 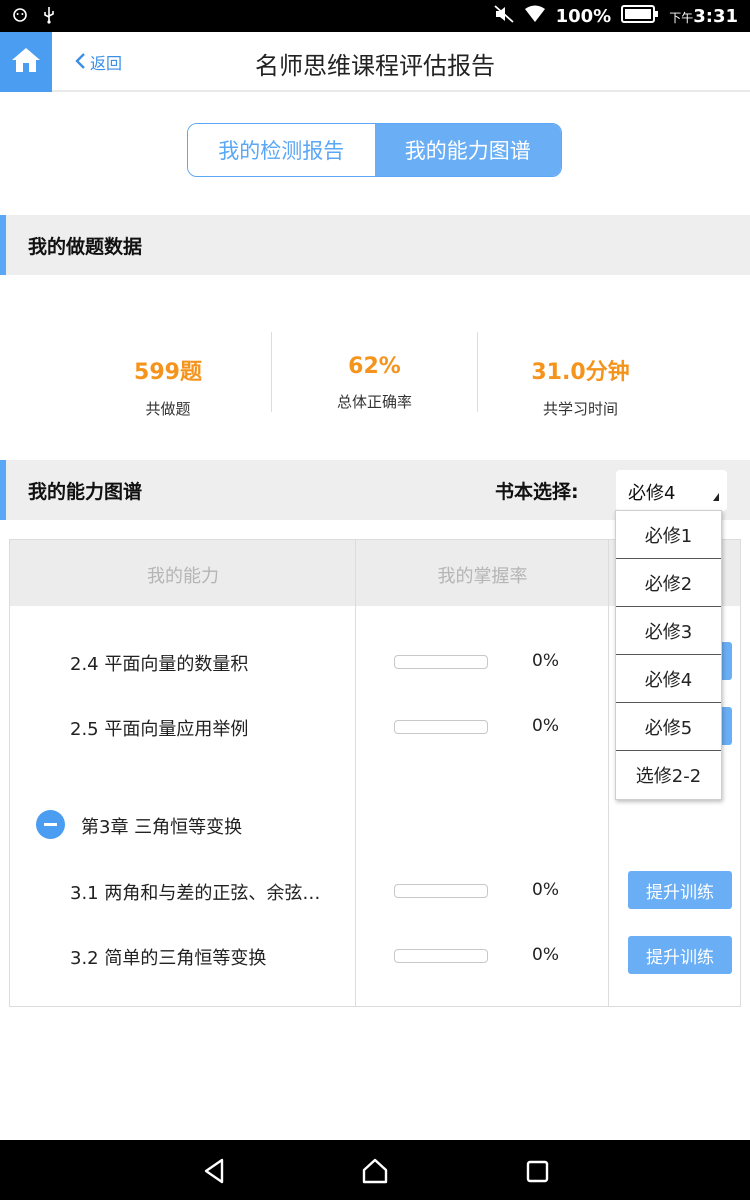 What do you see at coordinates (503, 16) in the screenshot?
I see `mute-icon` at bounding box center [503, 16].